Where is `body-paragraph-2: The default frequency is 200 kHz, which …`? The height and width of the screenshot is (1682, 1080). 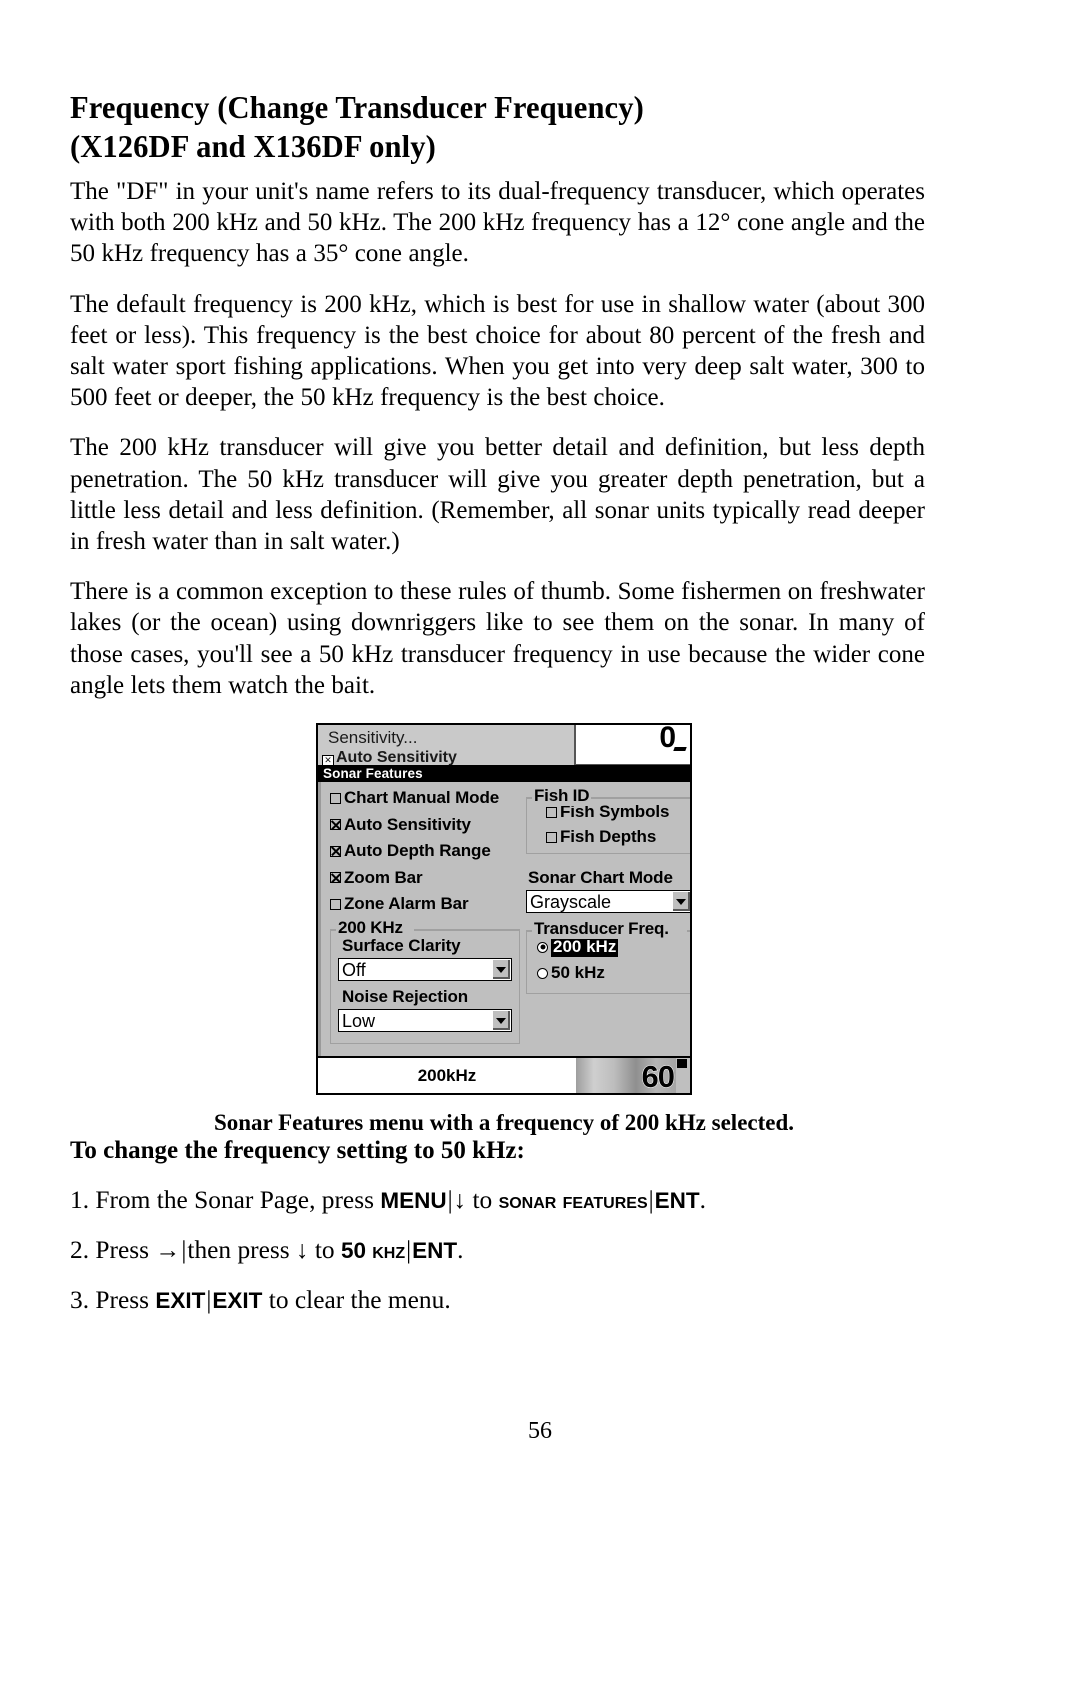 body-paragraph-2: The default frequency is 200 kHz, which … is located at coordinates (497, 350).